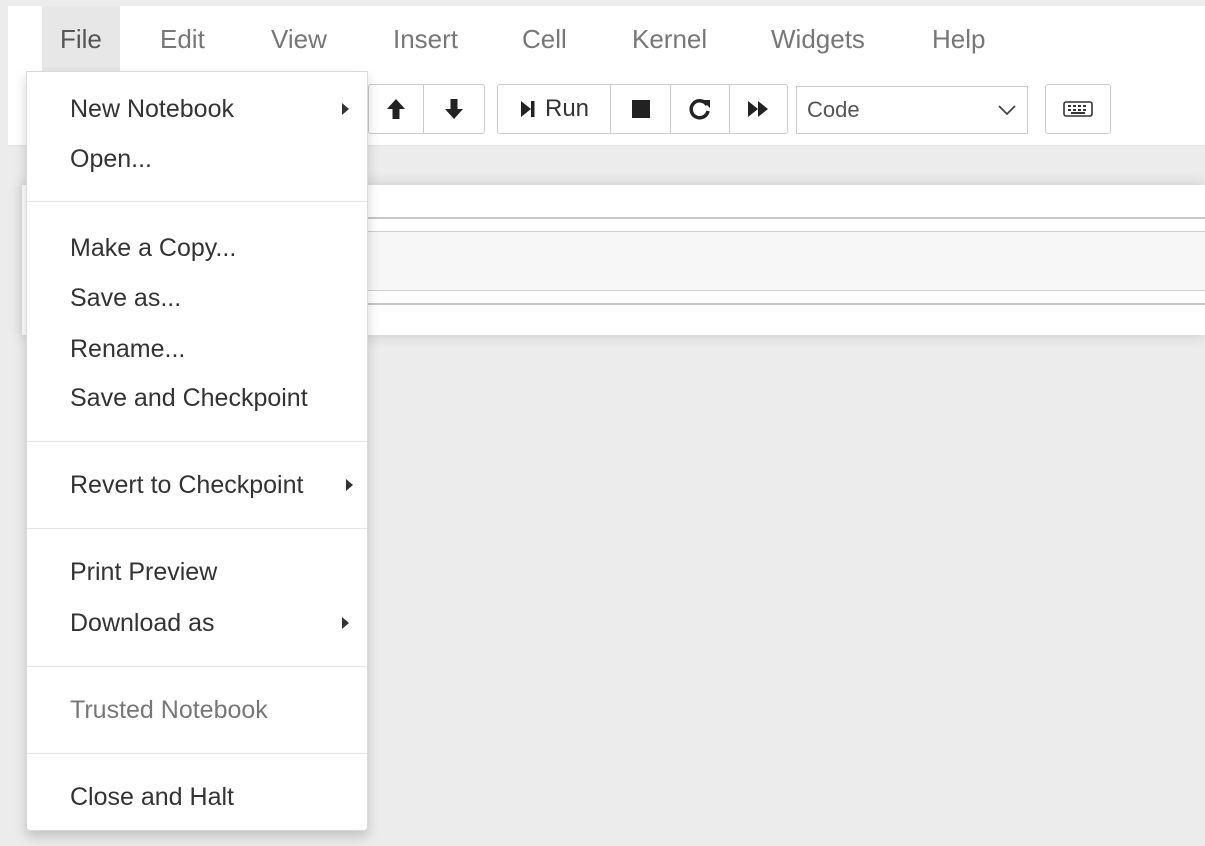  I want to click on code-cell-input, so click(786, 261).